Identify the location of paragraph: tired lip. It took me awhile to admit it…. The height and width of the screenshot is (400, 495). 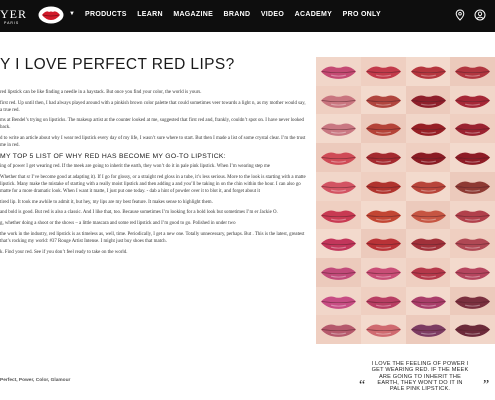
(106, 202).